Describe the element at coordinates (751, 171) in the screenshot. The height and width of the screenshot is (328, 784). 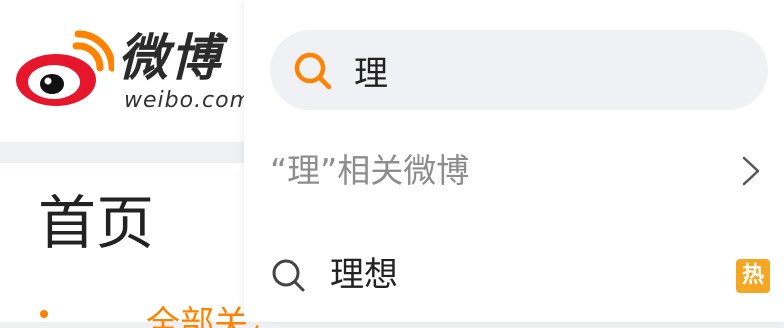
I see `chevron-right-icon` at that location.